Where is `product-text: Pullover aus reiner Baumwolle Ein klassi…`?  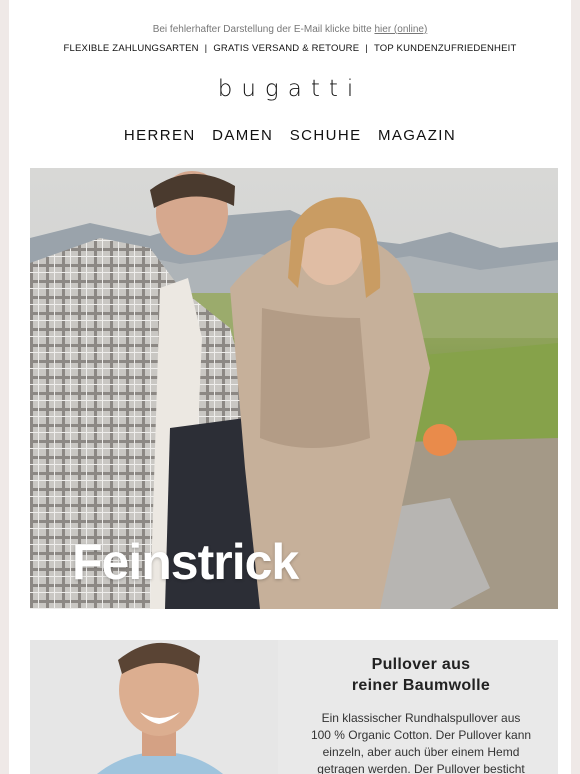 product-text: Pullover aus reiner Baumwolle Ein klassi… is located at coordinates (421, 714).